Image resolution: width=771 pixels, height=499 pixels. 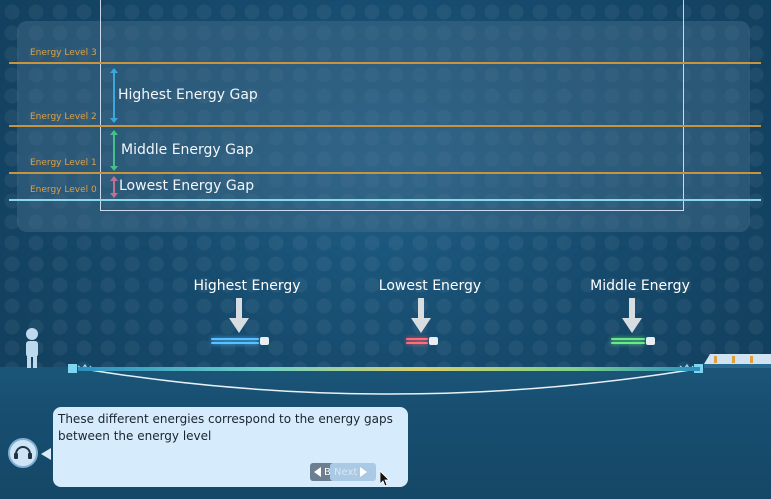 I want to click on energy-level-3-label: Energy Level 3, so click(x=63, y=53).